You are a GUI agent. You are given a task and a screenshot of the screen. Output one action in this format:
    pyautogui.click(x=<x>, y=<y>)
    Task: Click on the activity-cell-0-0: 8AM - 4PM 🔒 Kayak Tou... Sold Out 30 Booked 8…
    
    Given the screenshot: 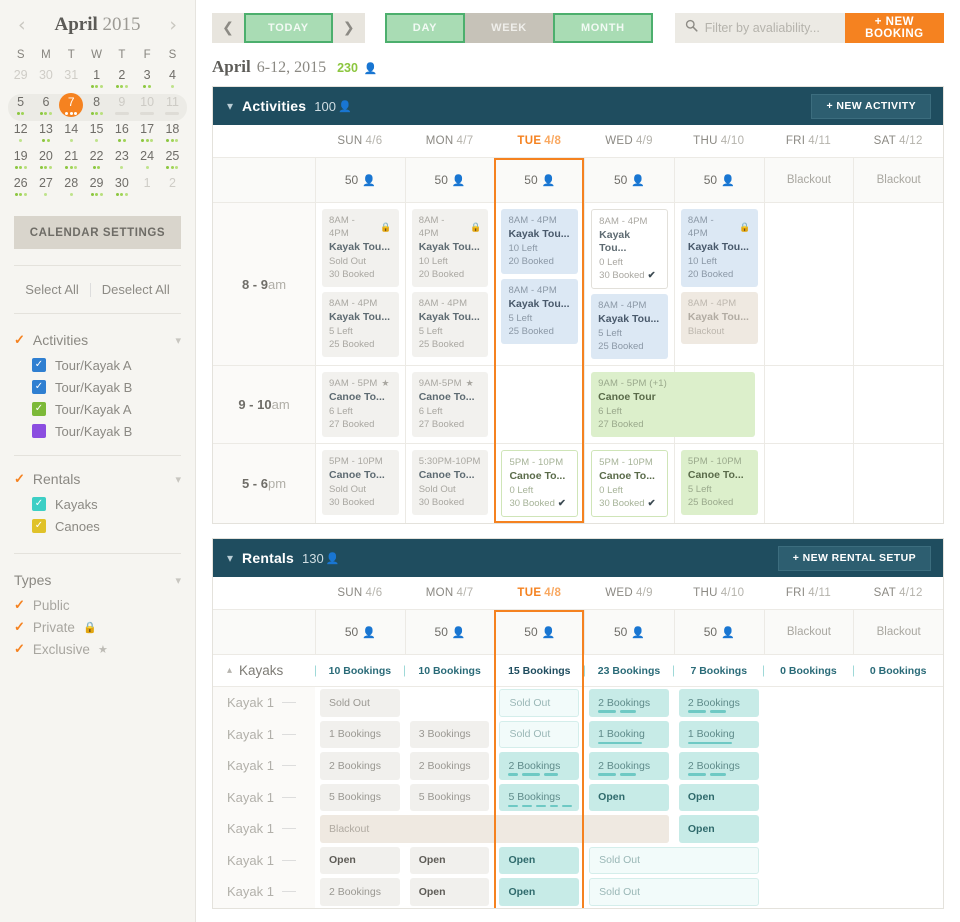 What is the action you would take?
    pyautogui.click(x=360, y=284)
    